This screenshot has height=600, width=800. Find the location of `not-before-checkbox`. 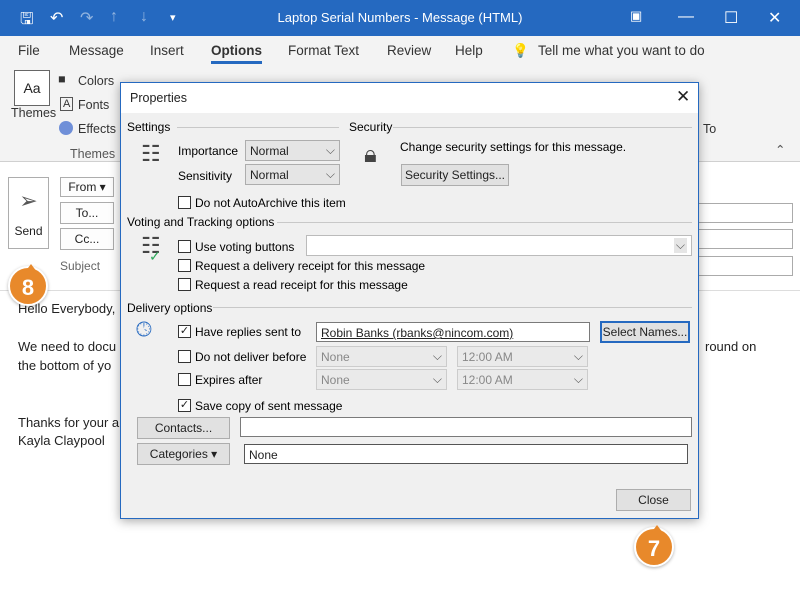

not-before-checkbox is located at coordinates (184, 356).